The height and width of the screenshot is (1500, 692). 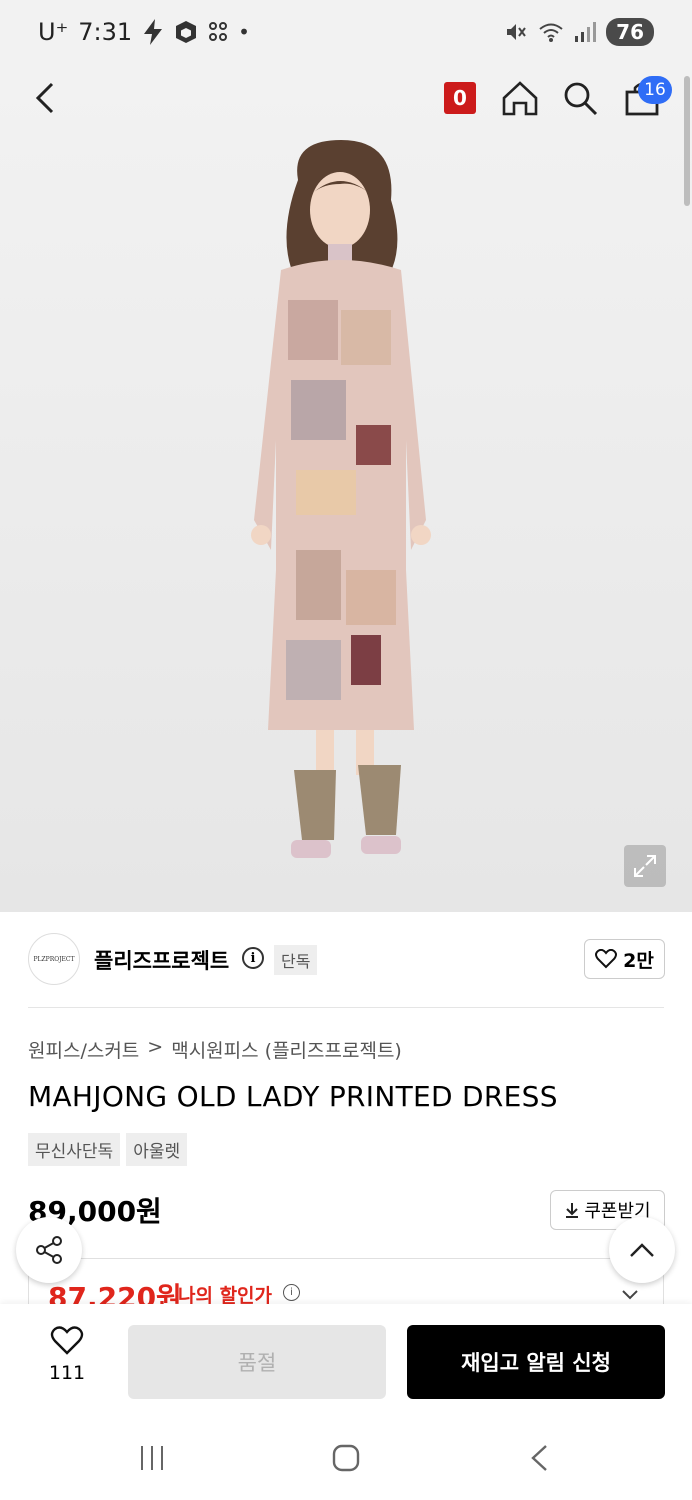 What do you see at coordinates (586, 32) in the screenshot?
I see `signal-icon` at bounding box center [586, 32].